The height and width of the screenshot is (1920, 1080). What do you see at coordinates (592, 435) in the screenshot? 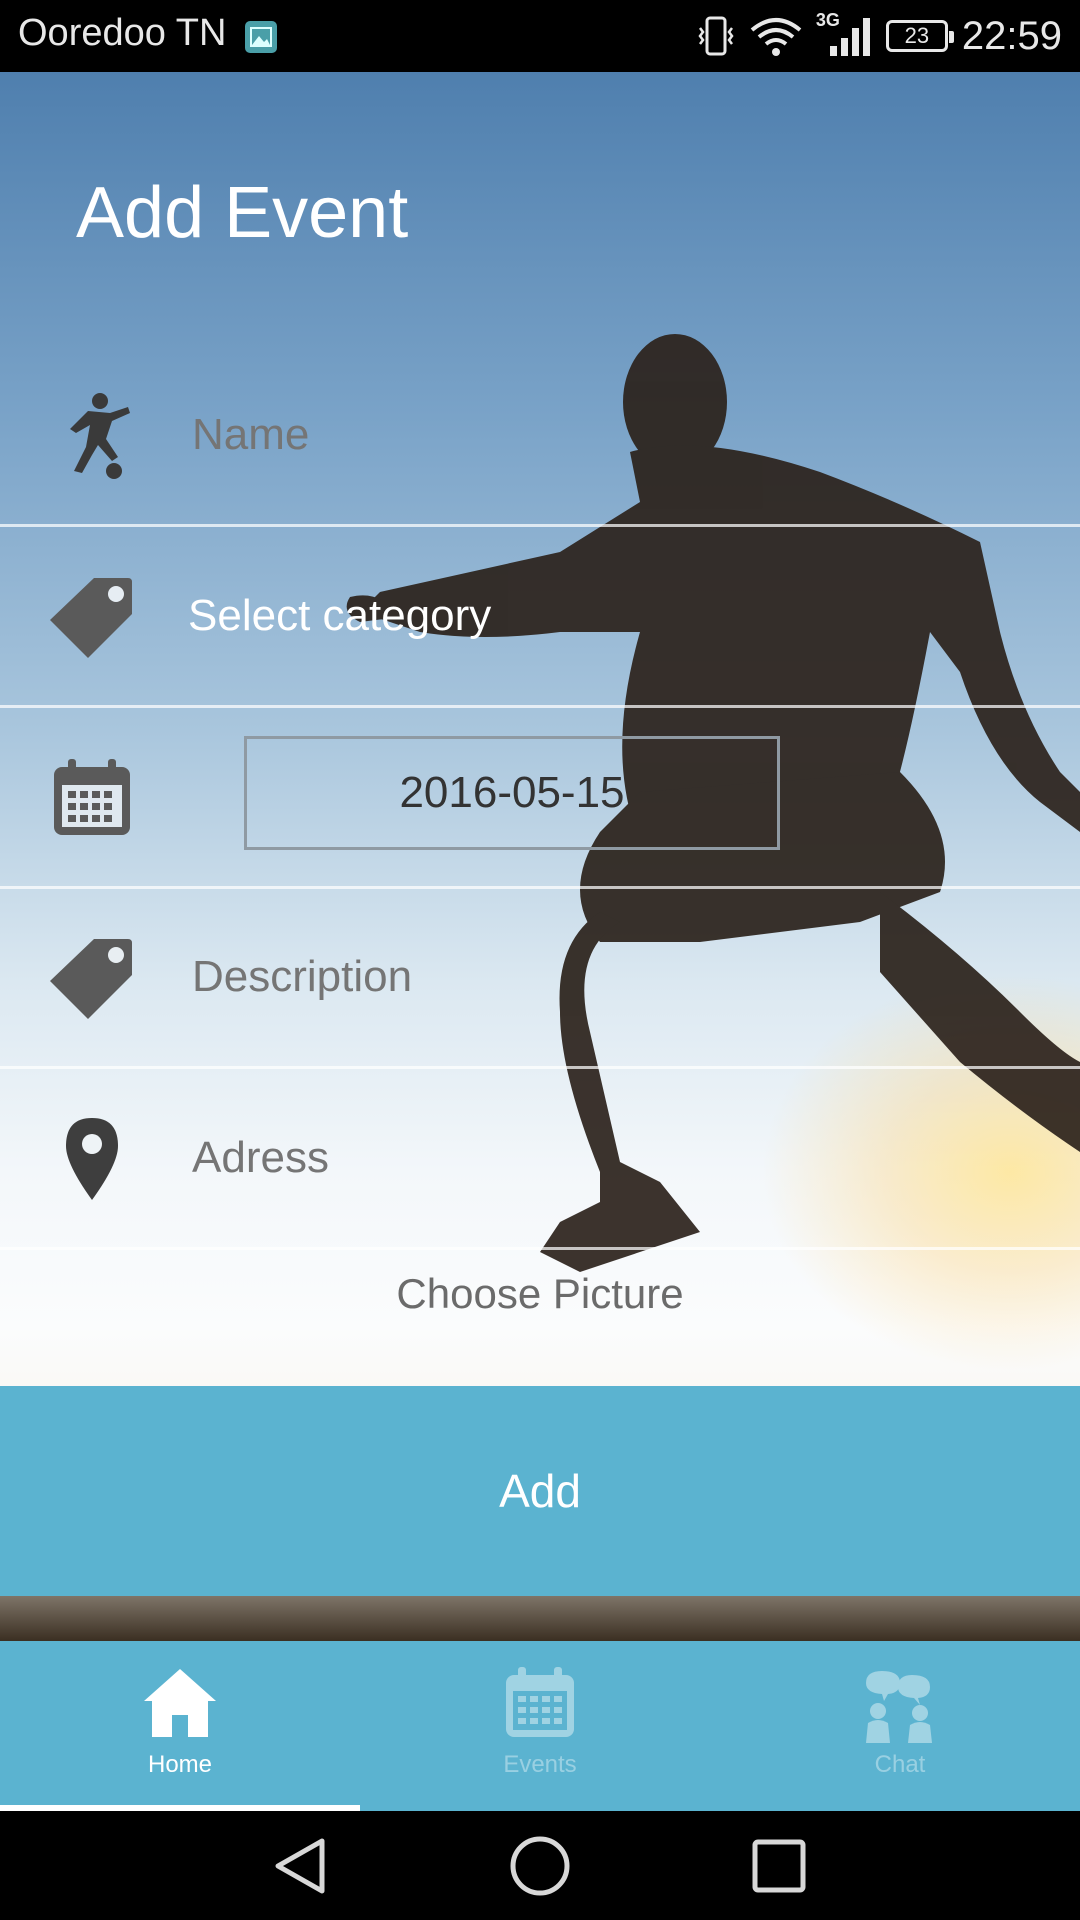
I see `name-input` at bounding box center [592, 435].